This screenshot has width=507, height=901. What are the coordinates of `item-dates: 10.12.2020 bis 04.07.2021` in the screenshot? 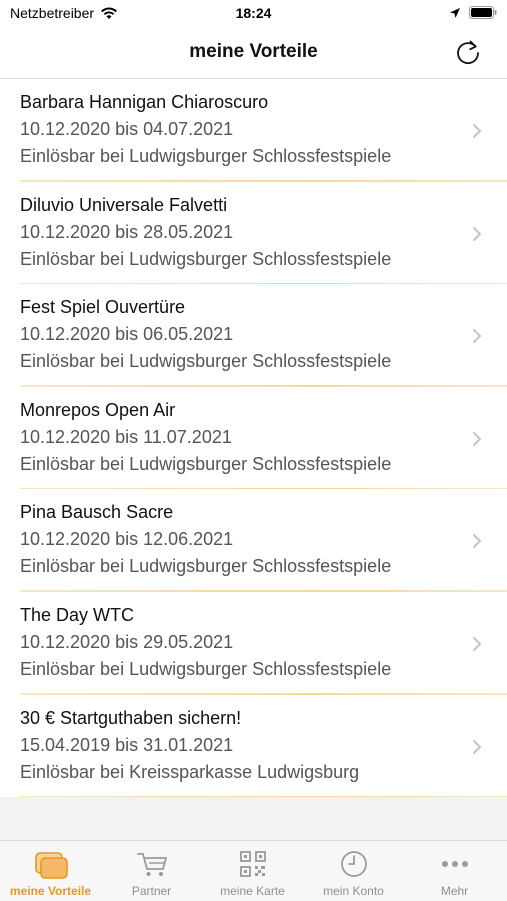 It's located at (127, 129).